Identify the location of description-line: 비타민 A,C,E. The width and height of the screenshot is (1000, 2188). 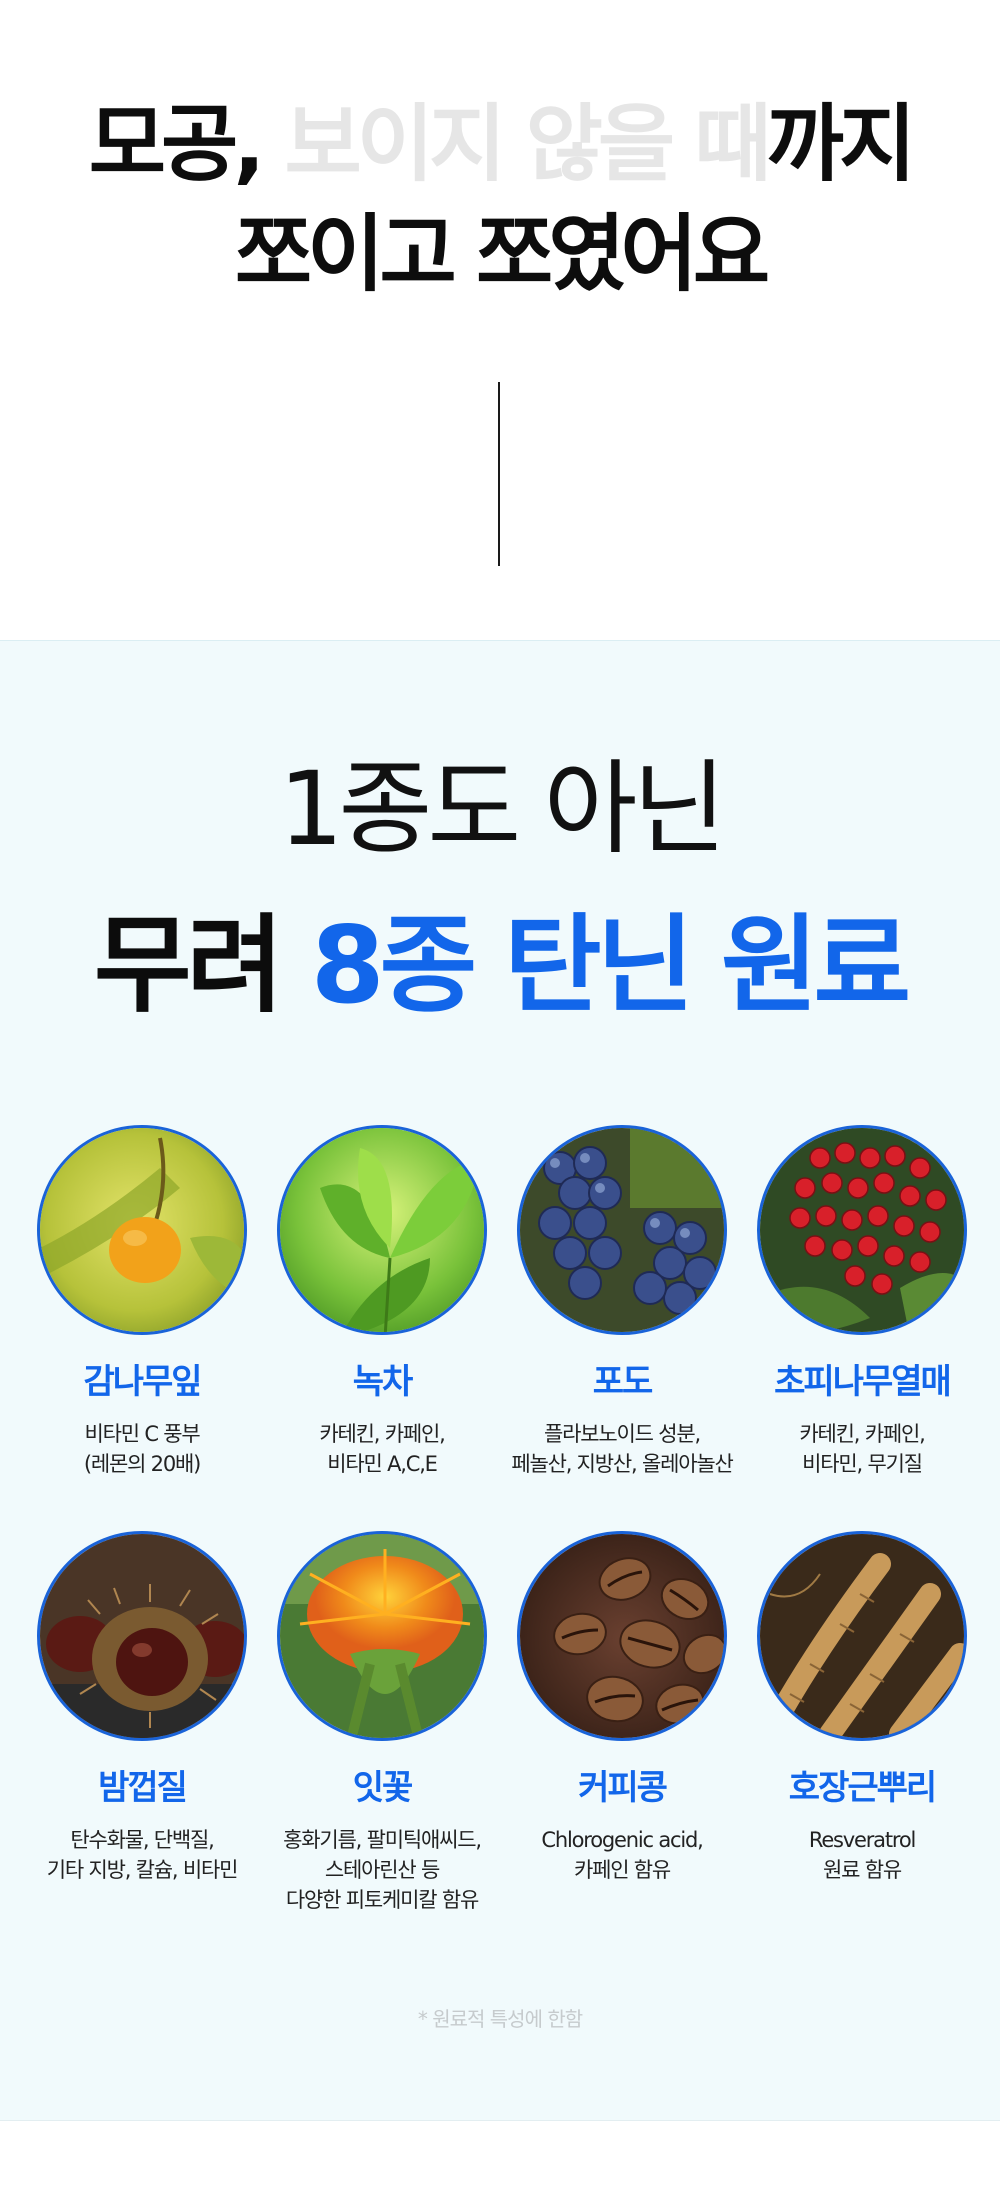
(382, 1464).